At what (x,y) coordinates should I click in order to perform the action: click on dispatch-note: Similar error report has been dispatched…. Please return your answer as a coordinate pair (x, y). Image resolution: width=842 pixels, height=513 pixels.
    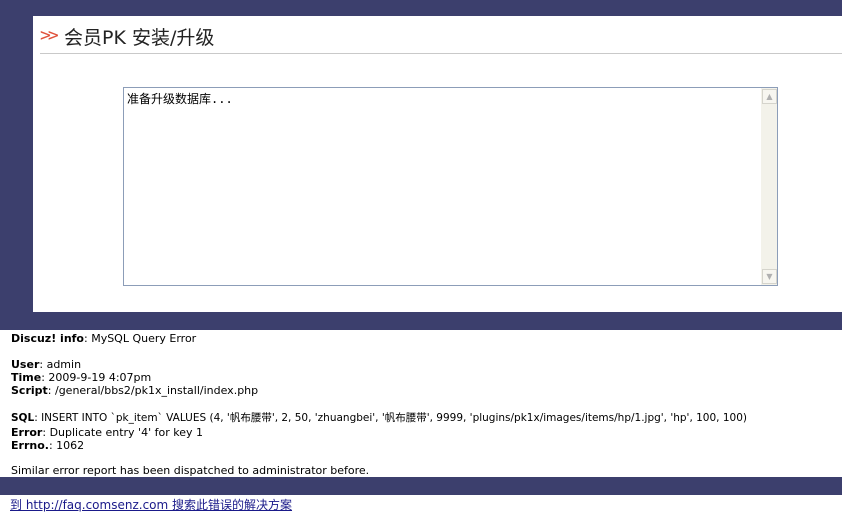
    Looking at the image, I should click on (190, 470).